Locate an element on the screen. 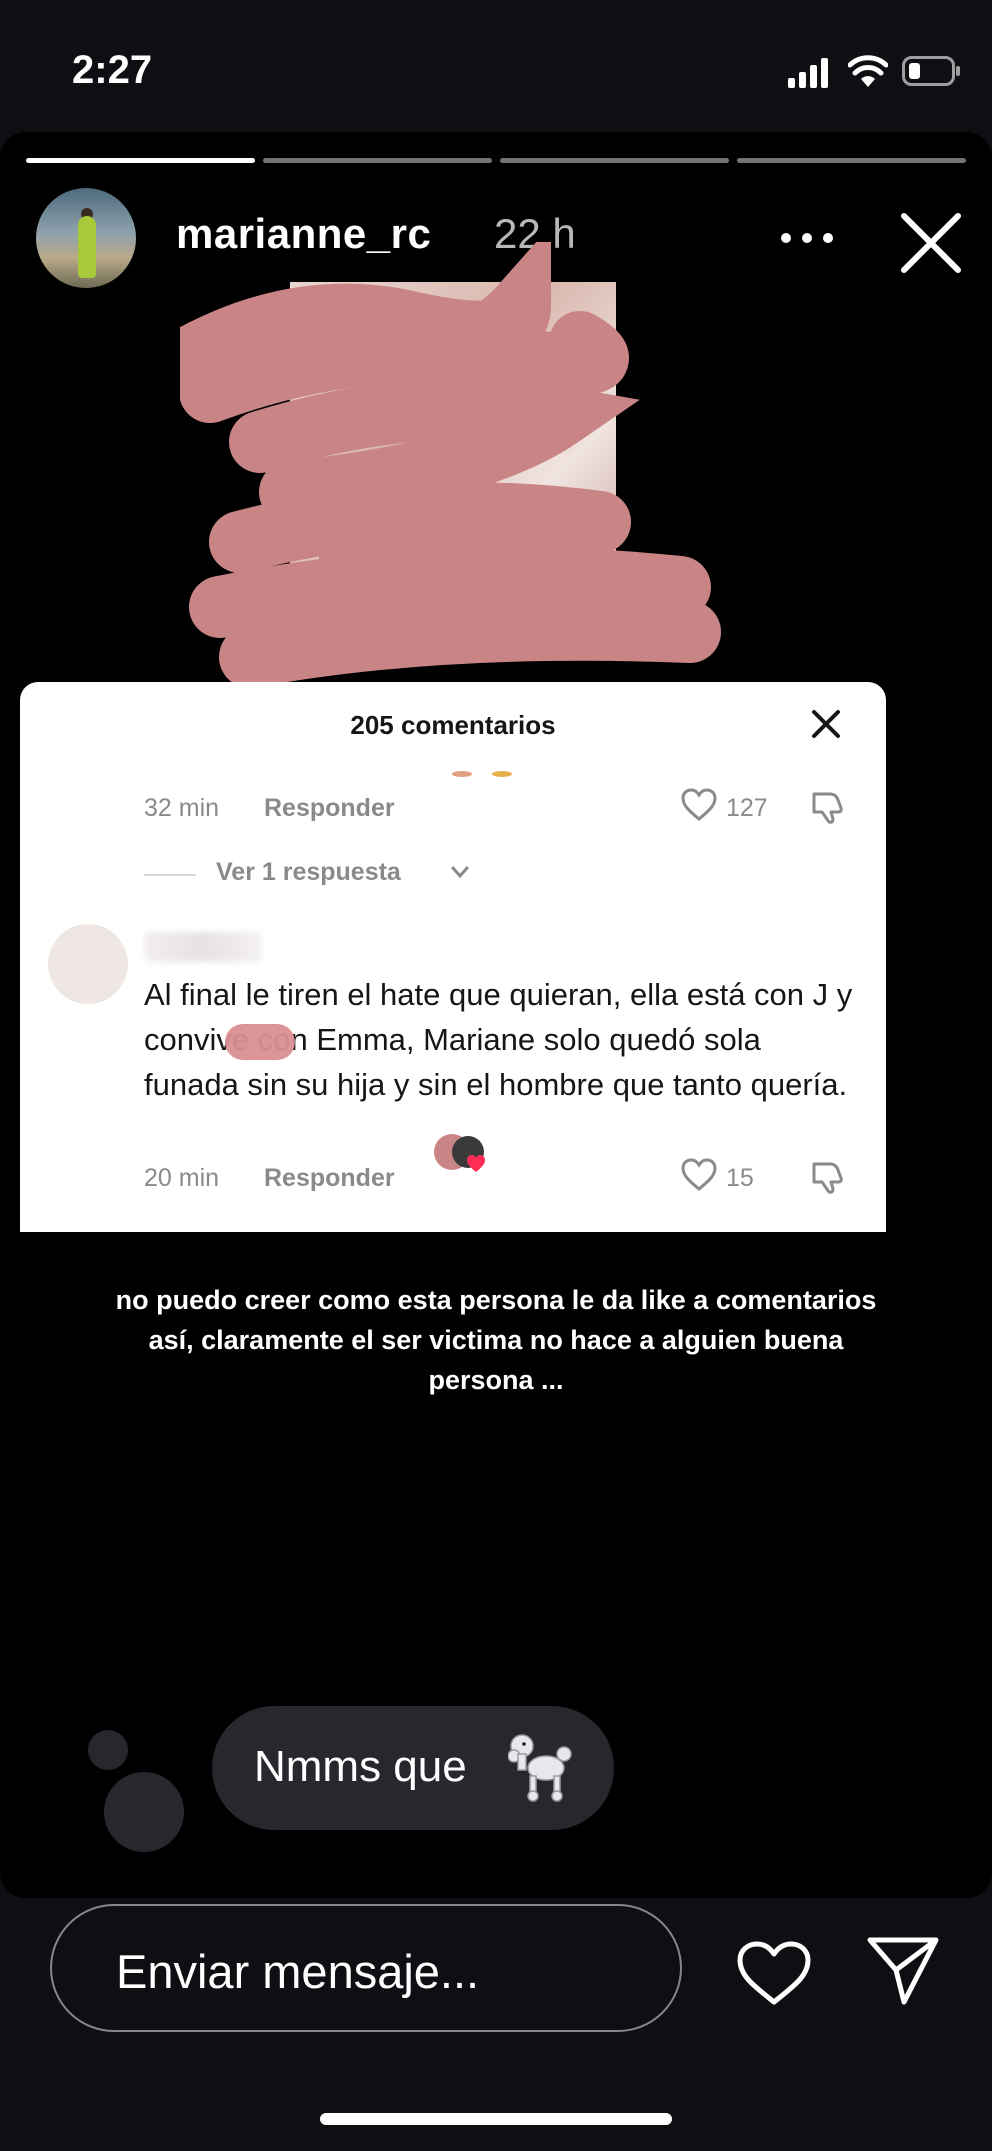 This screenshot has width=992, height=2151. home-indicator is located at coordinates (496, 2119).